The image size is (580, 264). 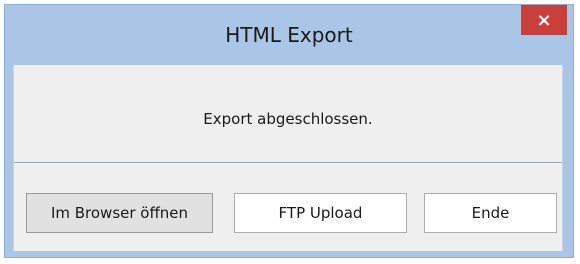 What do you see at coordinates (490, 213) in the screenshot?
I see `end-button: Ende` at bounding box center [490, 213].